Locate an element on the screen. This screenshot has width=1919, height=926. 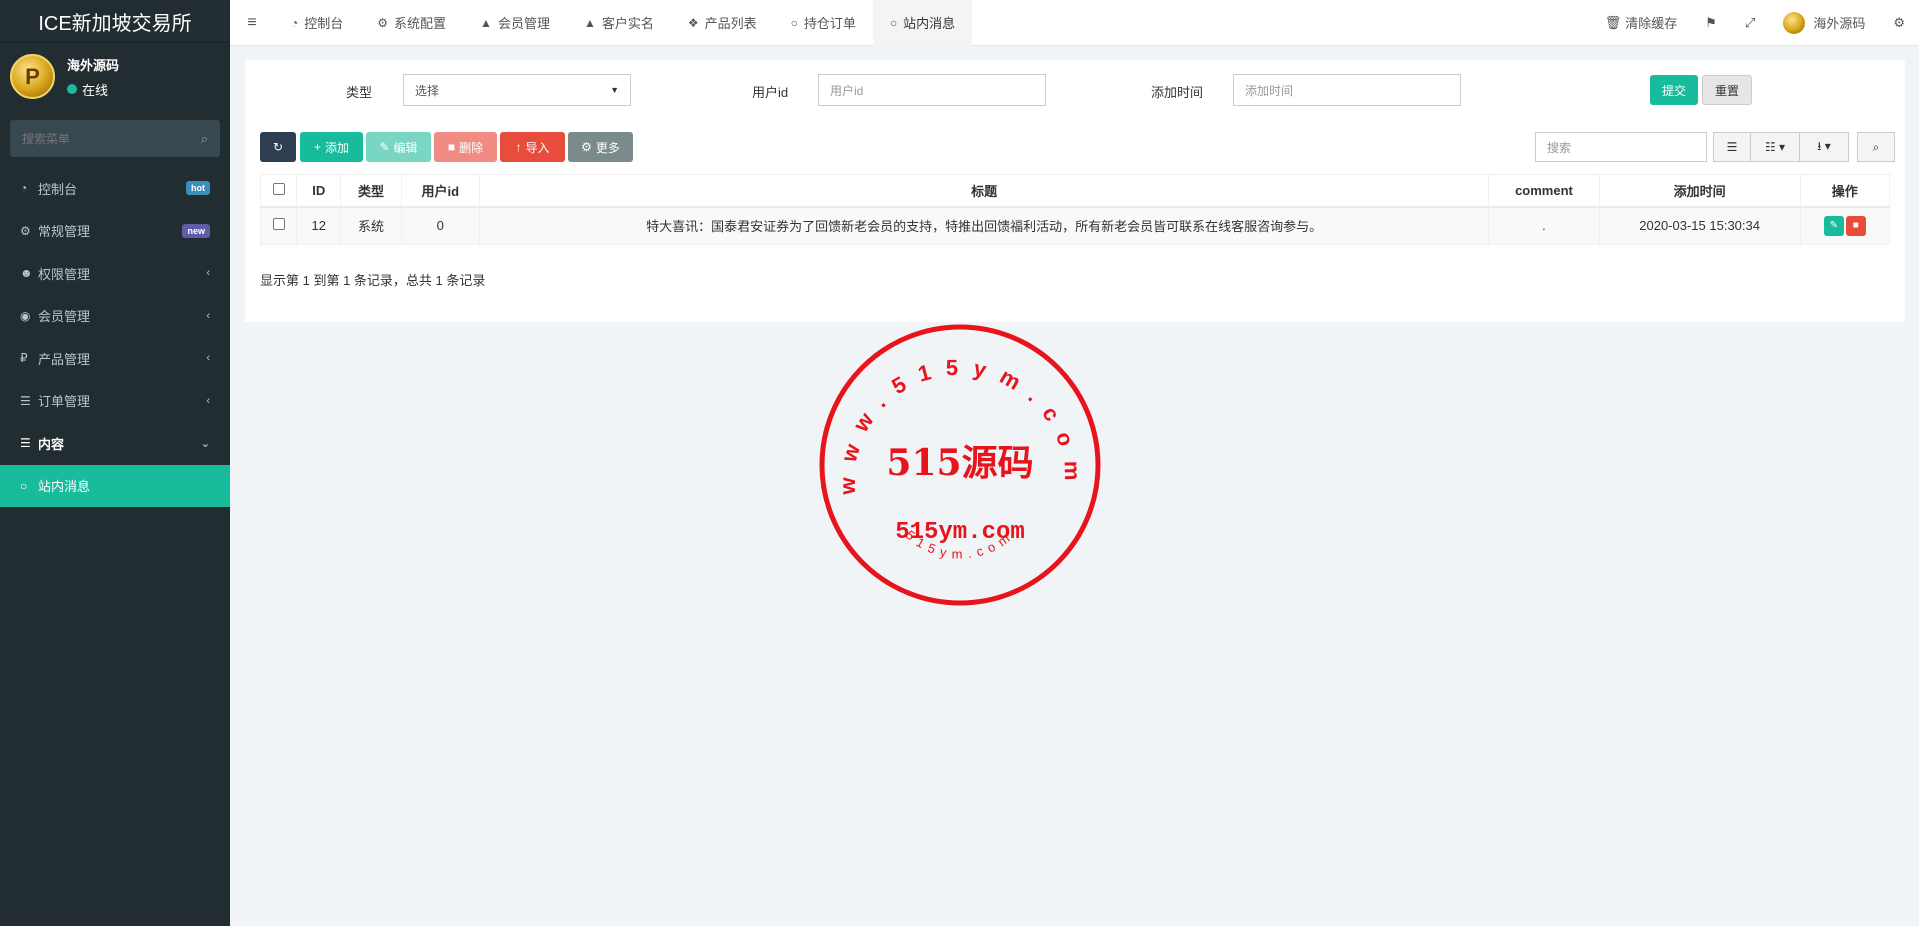
col-type: 类型 is located at coordinates (371, 191).